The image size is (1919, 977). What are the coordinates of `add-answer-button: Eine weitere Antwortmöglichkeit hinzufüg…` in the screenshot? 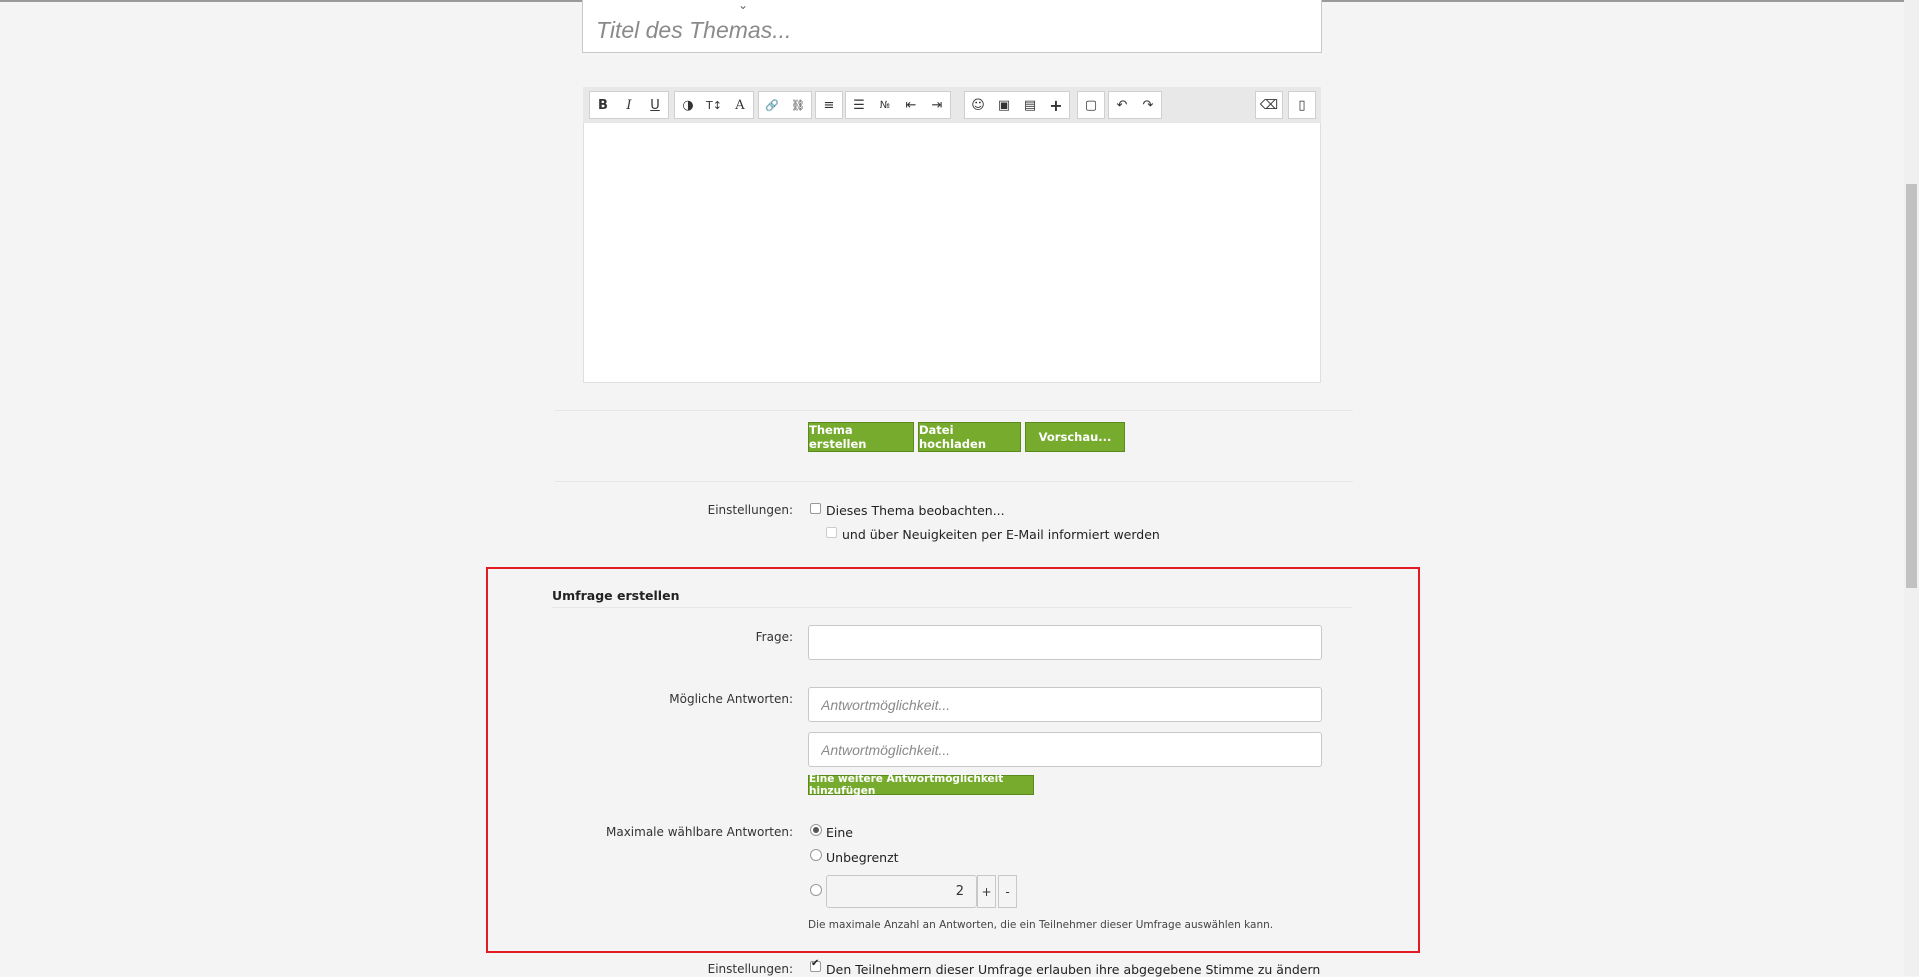 It's located at (921, 785).